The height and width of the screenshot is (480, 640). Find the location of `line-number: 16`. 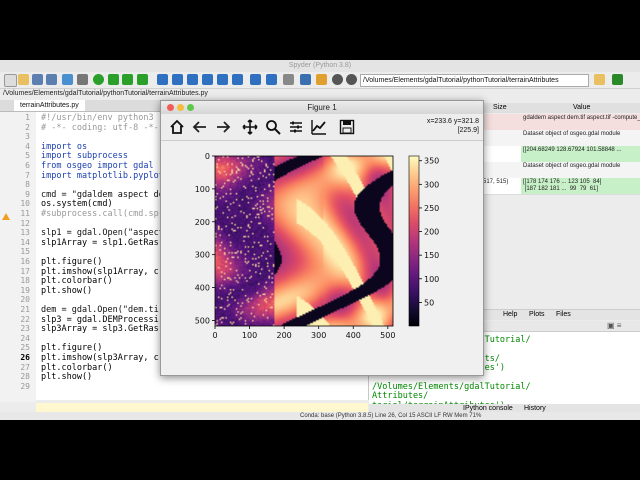

line-number: 16 is located at coordinates (25, 261).